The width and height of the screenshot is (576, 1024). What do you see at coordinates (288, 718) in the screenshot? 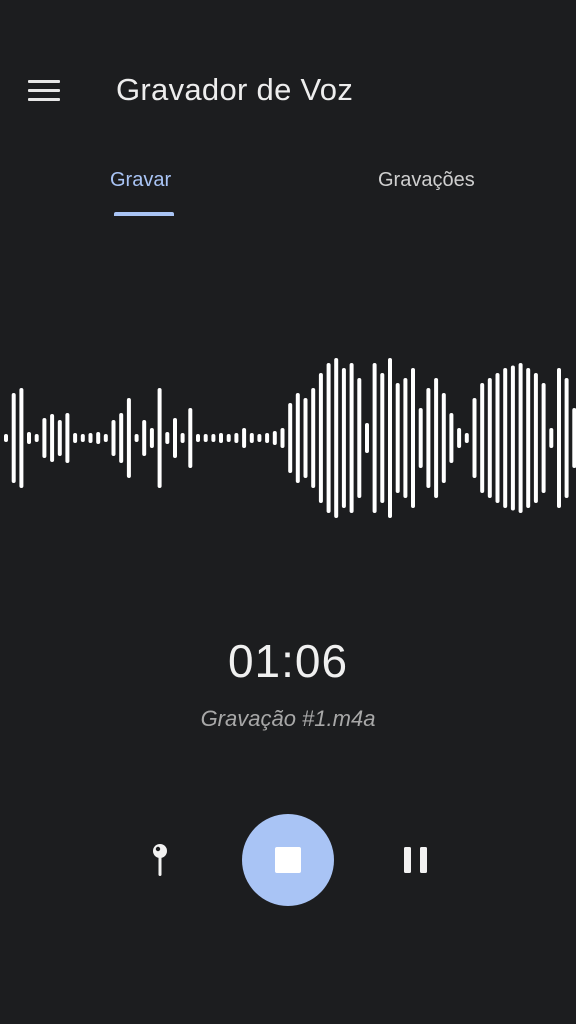
I see `recording-filename: Gravação #1.m4a` at bounding box center [288, 718].